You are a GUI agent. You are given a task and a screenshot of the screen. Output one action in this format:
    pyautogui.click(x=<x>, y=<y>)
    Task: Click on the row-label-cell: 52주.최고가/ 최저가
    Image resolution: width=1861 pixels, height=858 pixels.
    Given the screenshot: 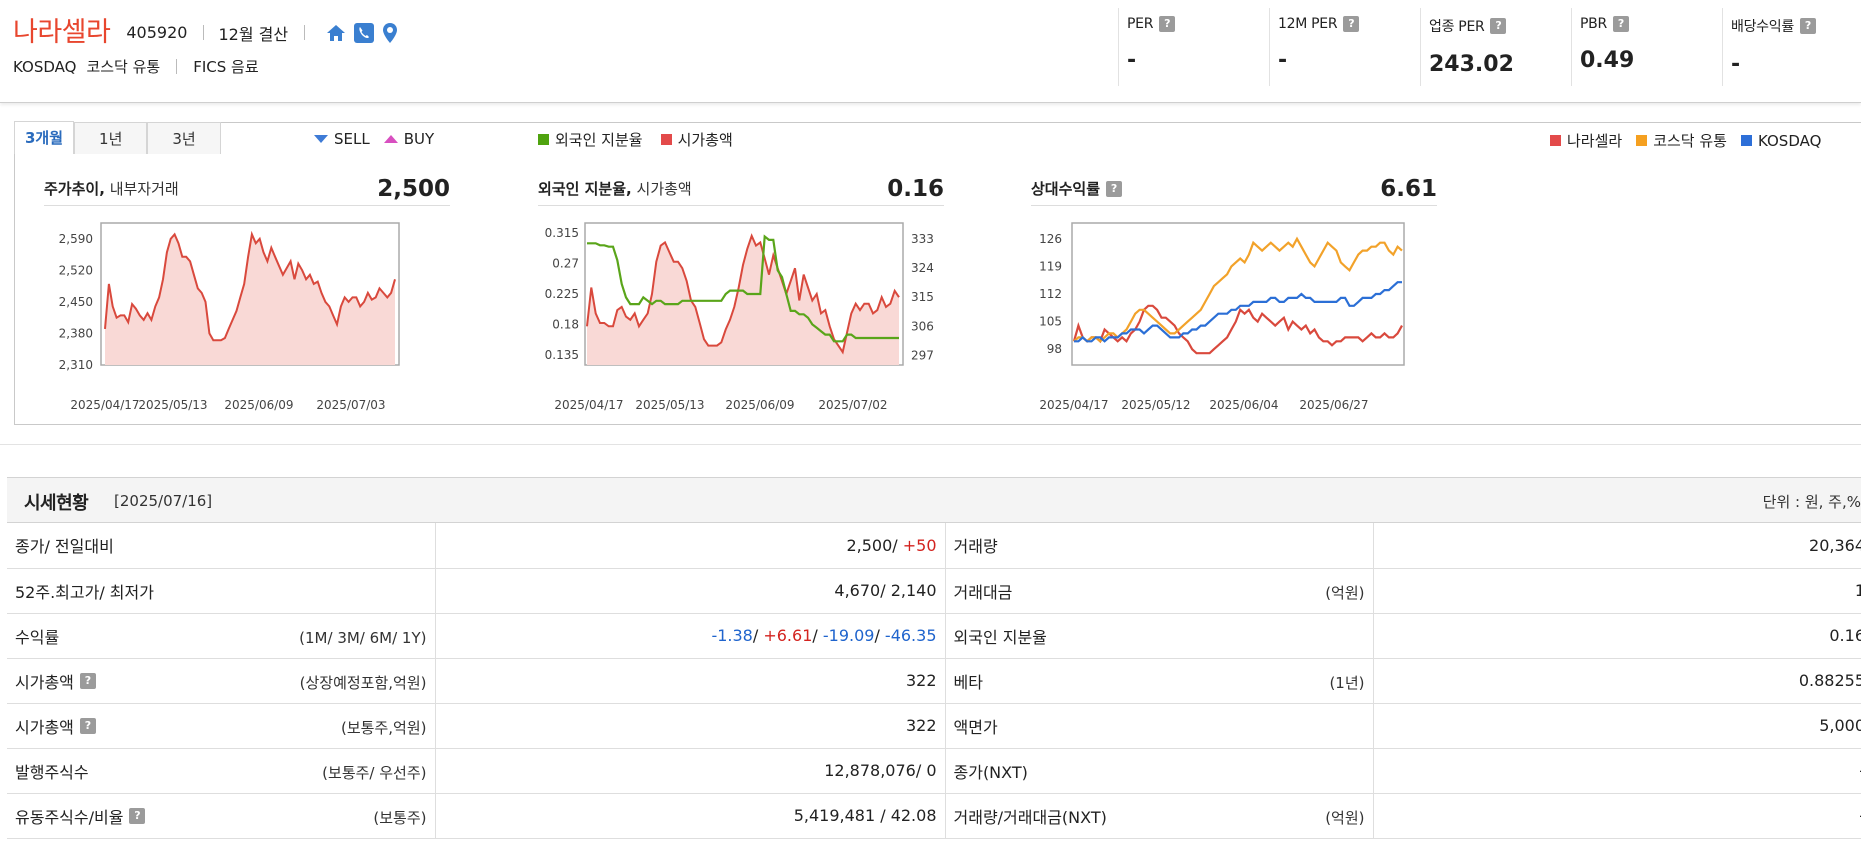 What is the action you would take?
    pyautogui.click(x=221, y=591)
    